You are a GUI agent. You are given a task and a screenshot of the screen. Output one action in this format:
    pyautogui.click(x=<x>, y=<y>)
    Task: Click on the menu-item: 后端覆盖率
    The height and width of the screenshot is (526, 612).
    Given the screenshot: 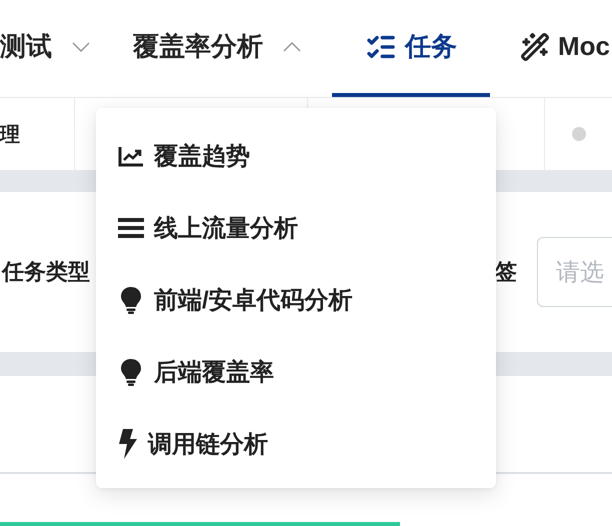 What is the action you would take?
    pyautogui.click(x=296, y=372)
    